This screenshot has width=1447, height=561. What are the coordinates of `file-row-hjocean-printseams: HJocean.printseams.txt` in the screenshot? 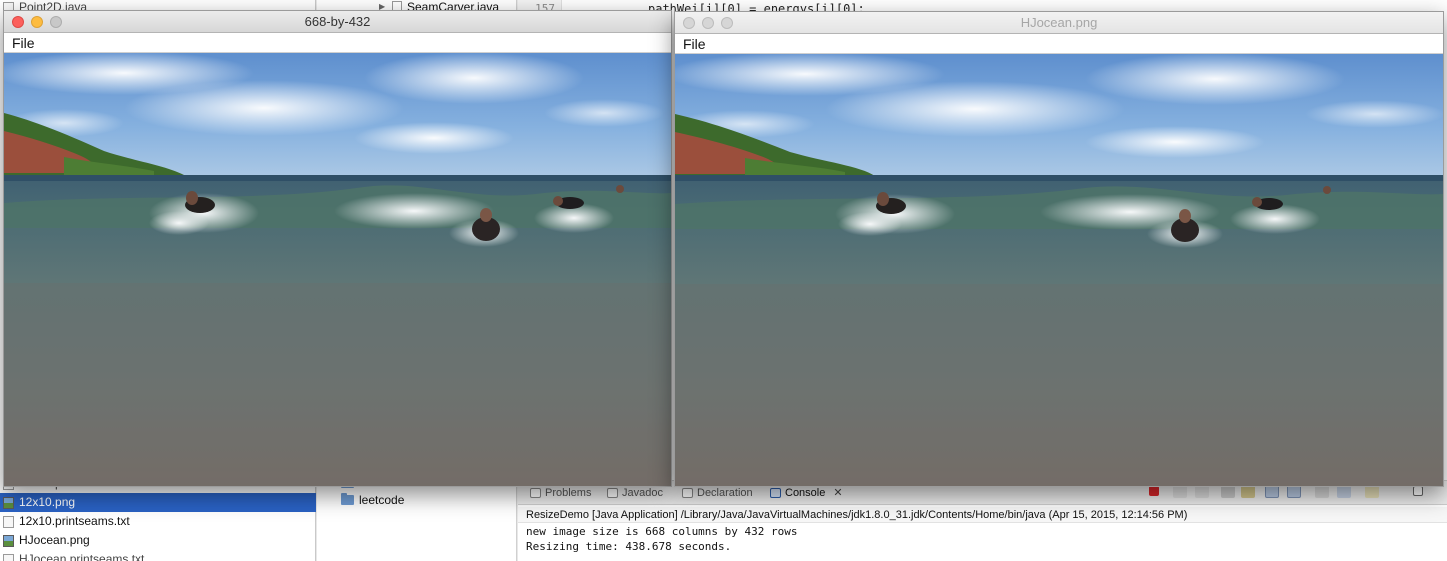 It's located at (158, 555).